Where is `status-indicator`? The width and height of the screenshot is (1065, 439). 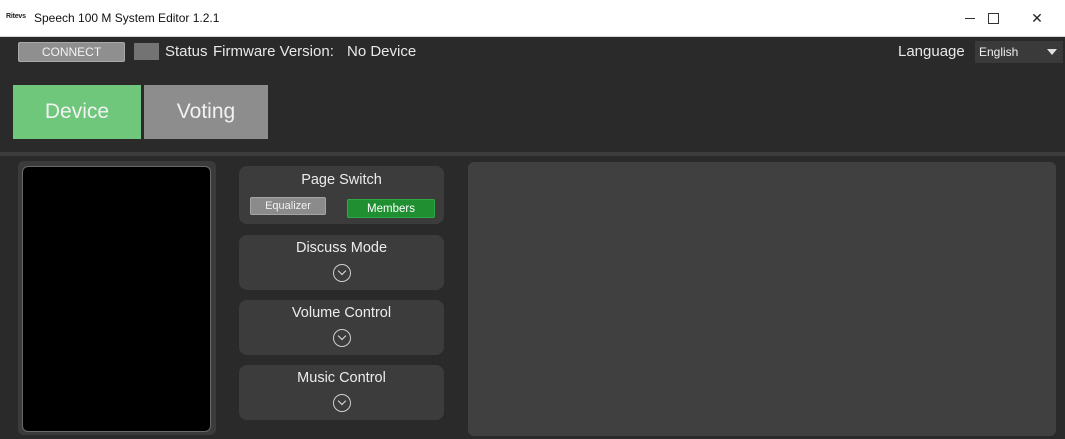 status-indicator is located at coordinates (146, 51).